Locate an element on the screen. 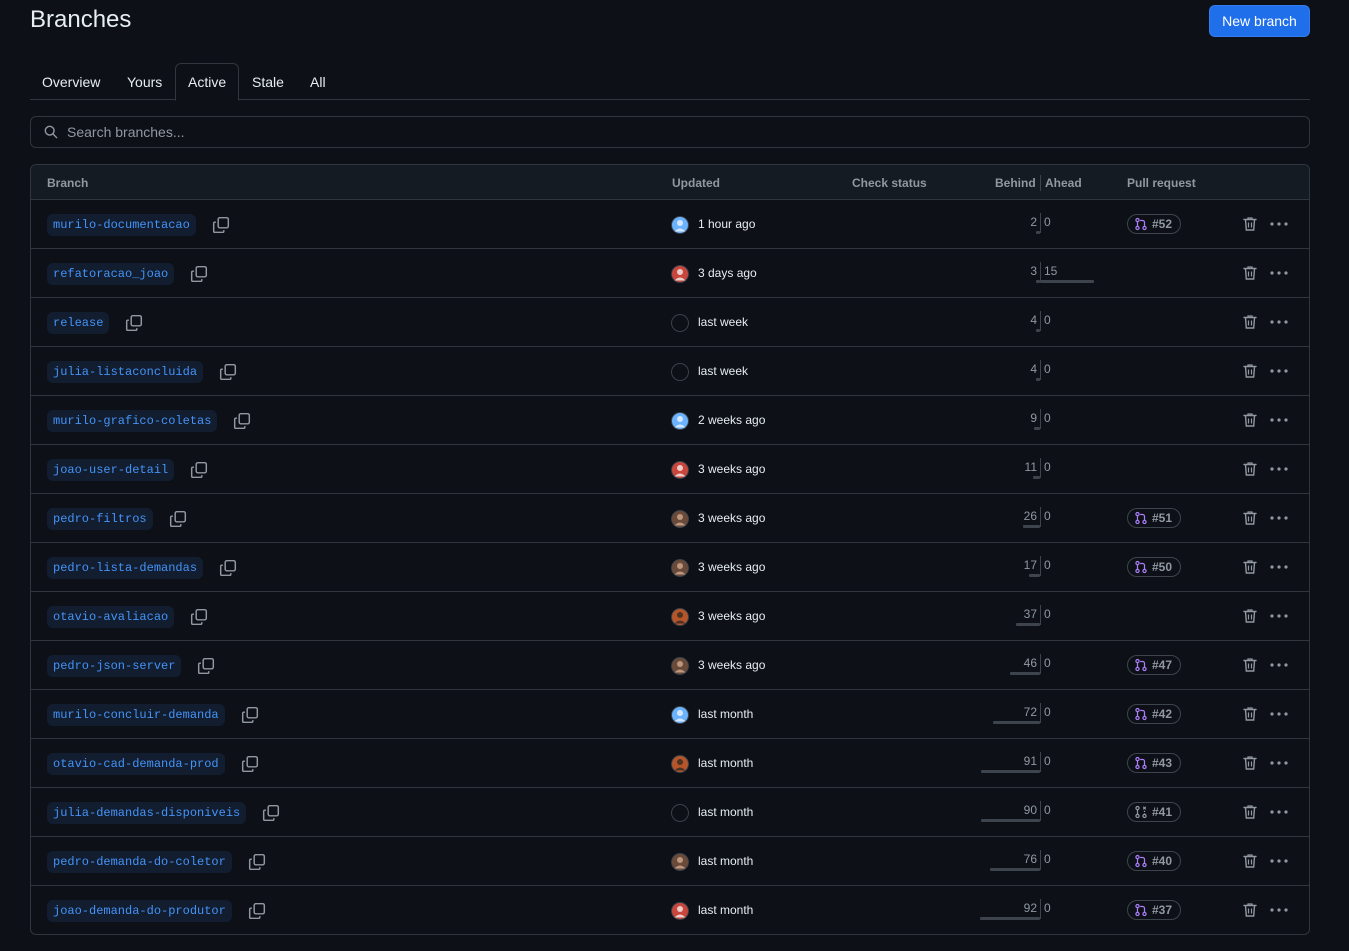 This screenshot has height=951, width=1349. search-input is located at coordinates (682, 132).